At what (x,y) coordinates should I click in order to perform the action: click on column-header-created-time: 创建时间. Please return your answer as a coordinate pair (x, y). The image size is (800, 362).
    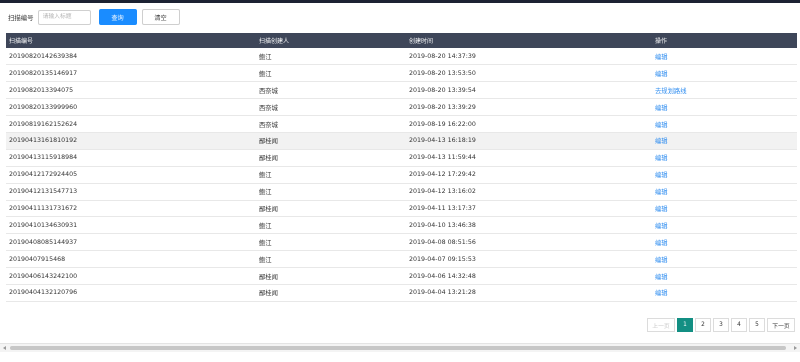
    Looking at the image, I should click on (529, 40).